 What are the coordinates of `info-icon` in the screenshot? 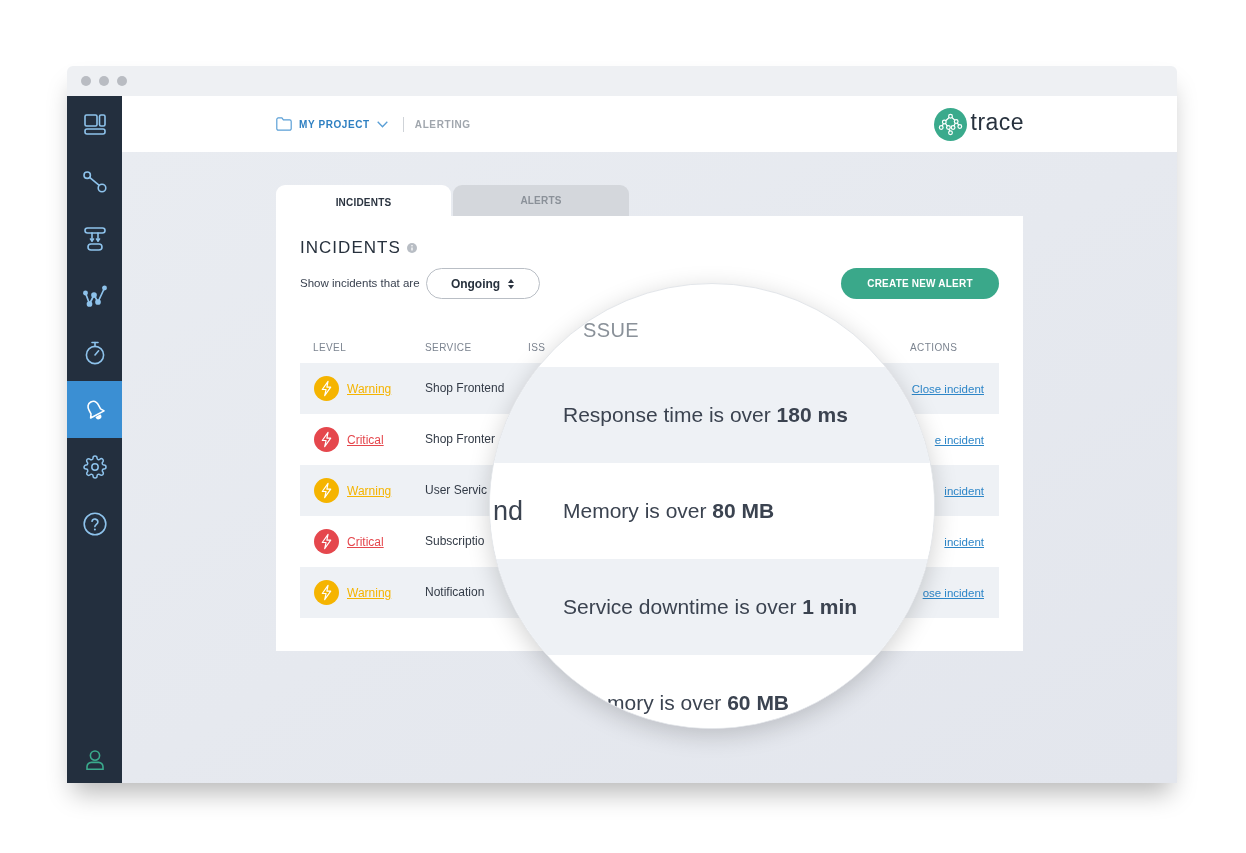 It's located at (411, 248).